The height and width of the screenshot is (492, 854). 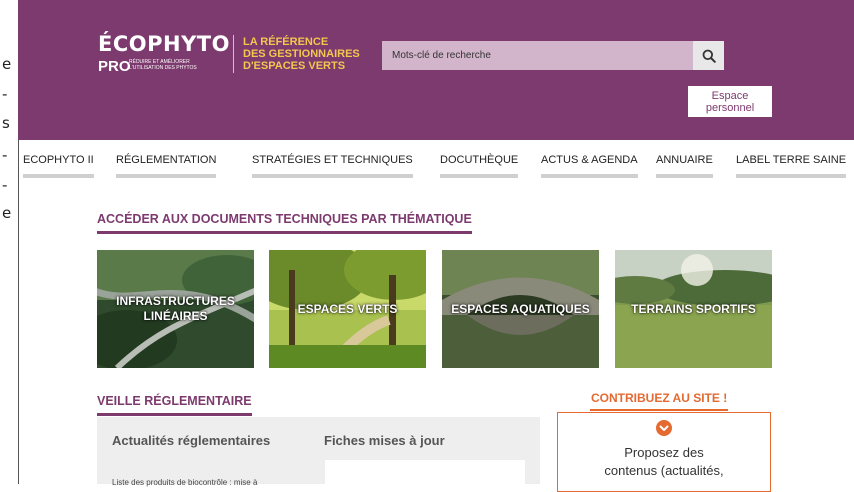 I want to click on arrow-down-circle-icon, so click(x=664, y=428).